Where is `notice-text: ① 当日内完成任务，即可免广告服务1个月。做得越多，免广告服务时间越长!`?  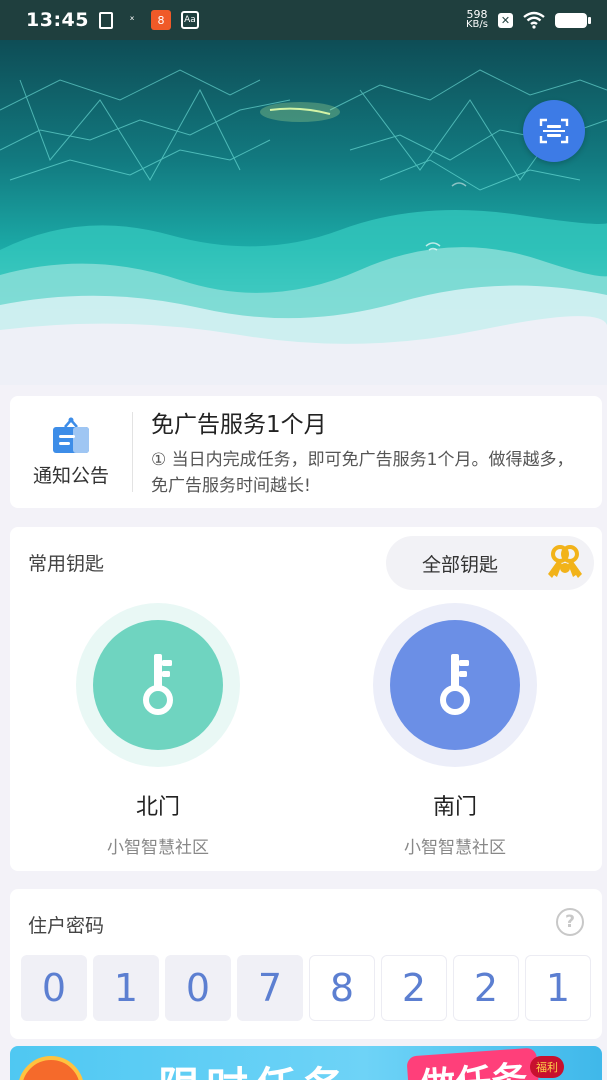
notice-text: ① 当日内完成任务，即可免广告服务1个月。做得越多，免广告服务时间越长! is located at coordinates (362, 473).